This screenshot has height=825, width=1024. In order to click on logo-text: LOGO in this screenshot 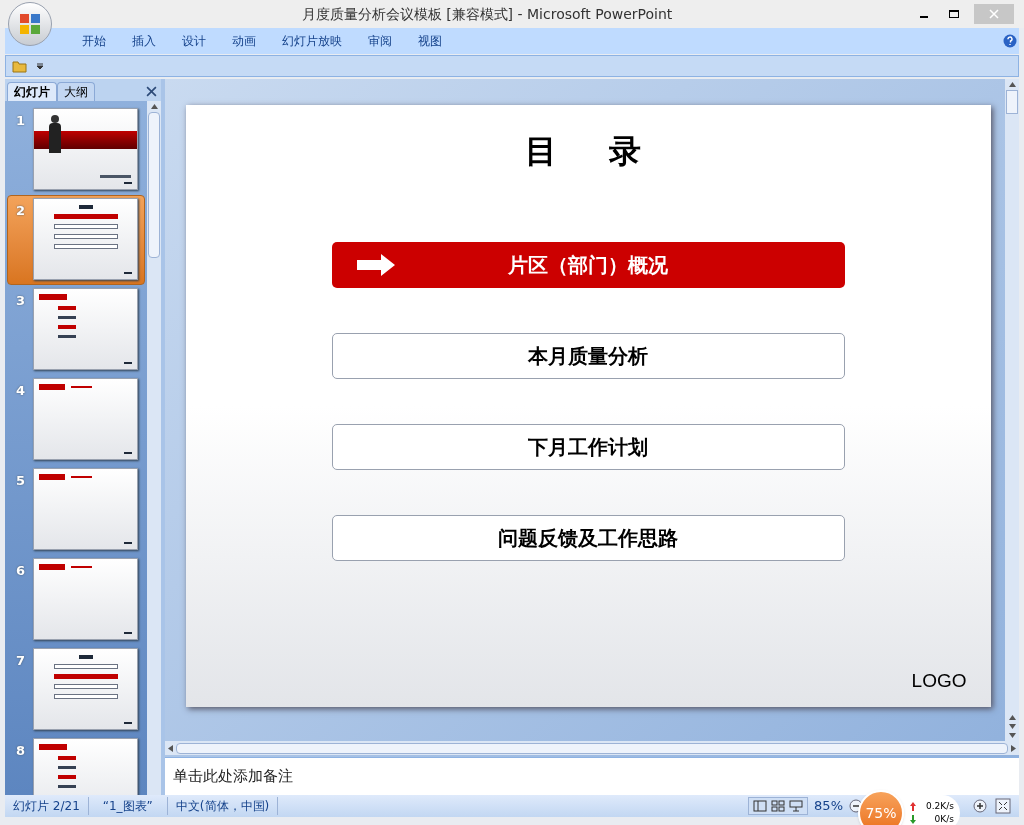, I will do `click(939, 680)`.